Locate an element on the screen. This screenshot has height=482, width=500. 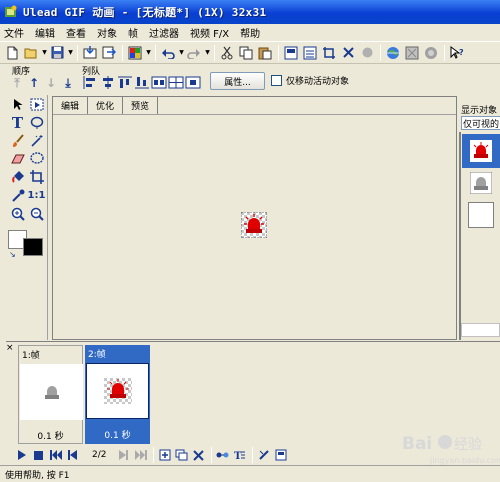
tween-icon is located at coordinates (222, 455).